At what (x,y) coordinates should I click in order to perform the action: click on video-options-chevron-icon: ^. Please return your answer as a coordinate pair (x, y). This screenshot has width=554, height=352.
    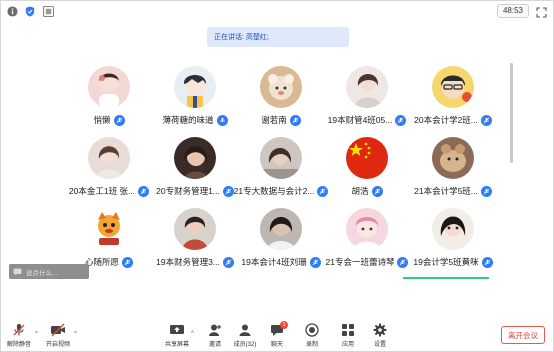
    Looking at the image, I should click on (75, 334).